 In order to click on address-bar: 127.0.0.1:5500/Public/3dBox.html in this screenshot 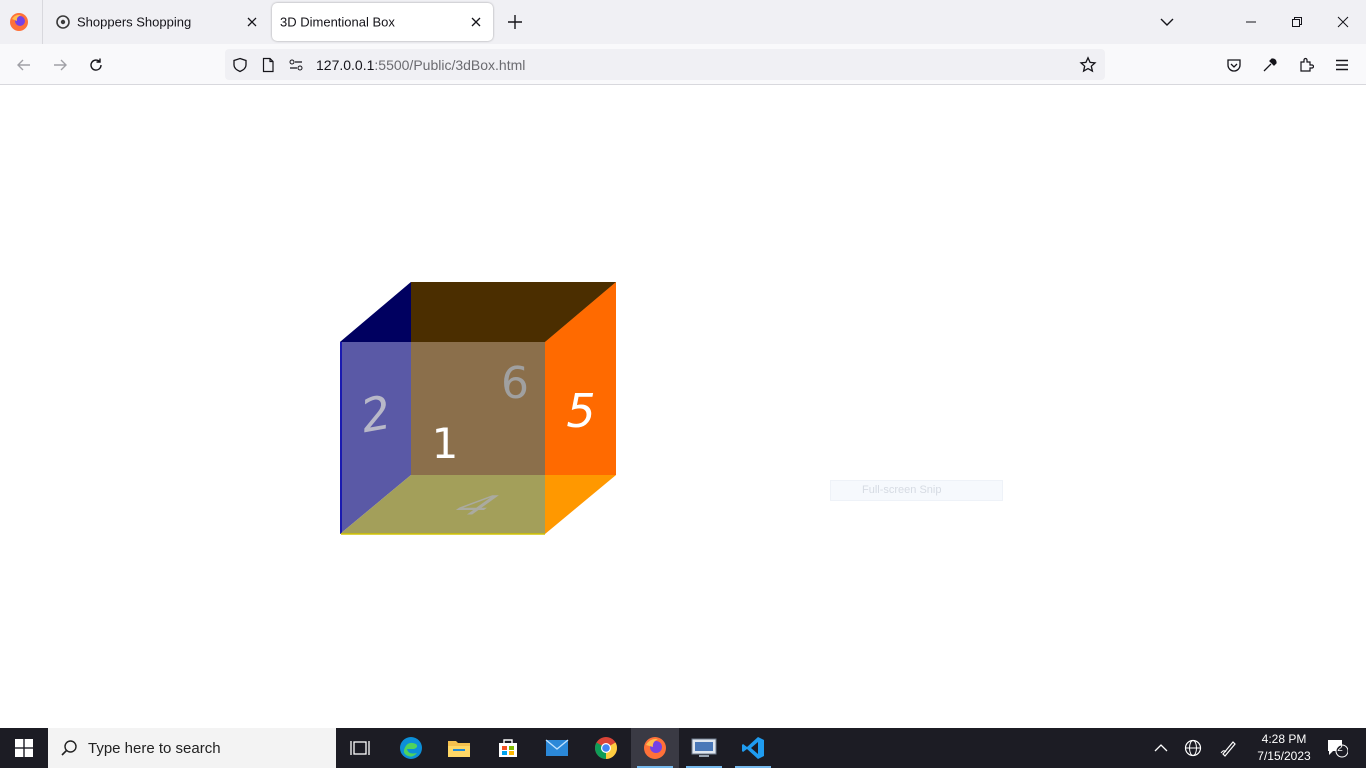, I will do `click(665, 64)`.